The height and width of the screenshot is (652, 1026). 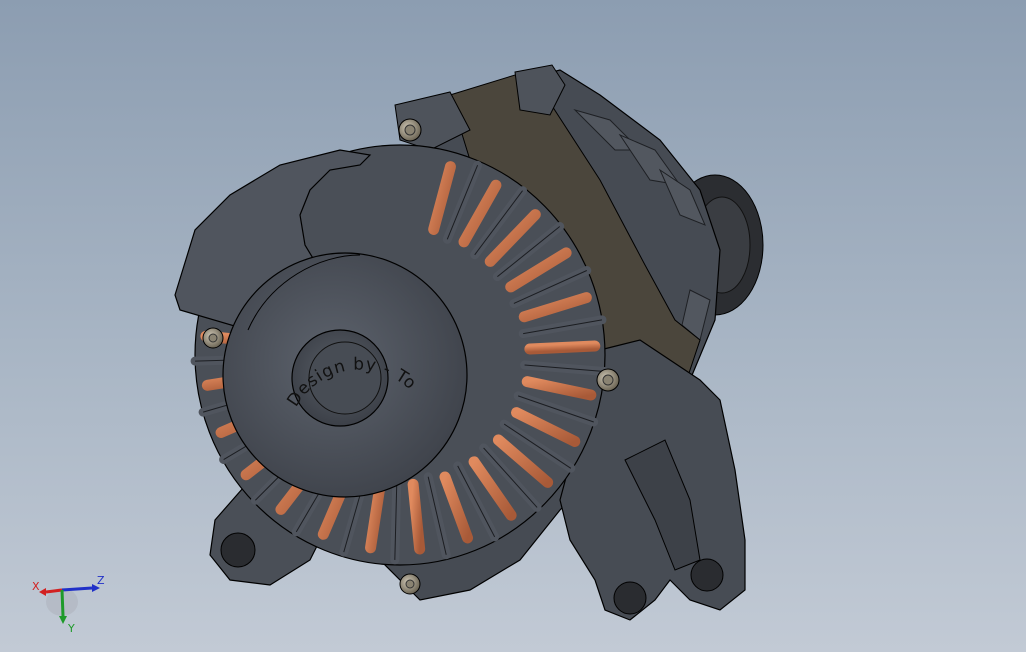 I want to click on triad-y-arrow, so click(x=63, y=620).